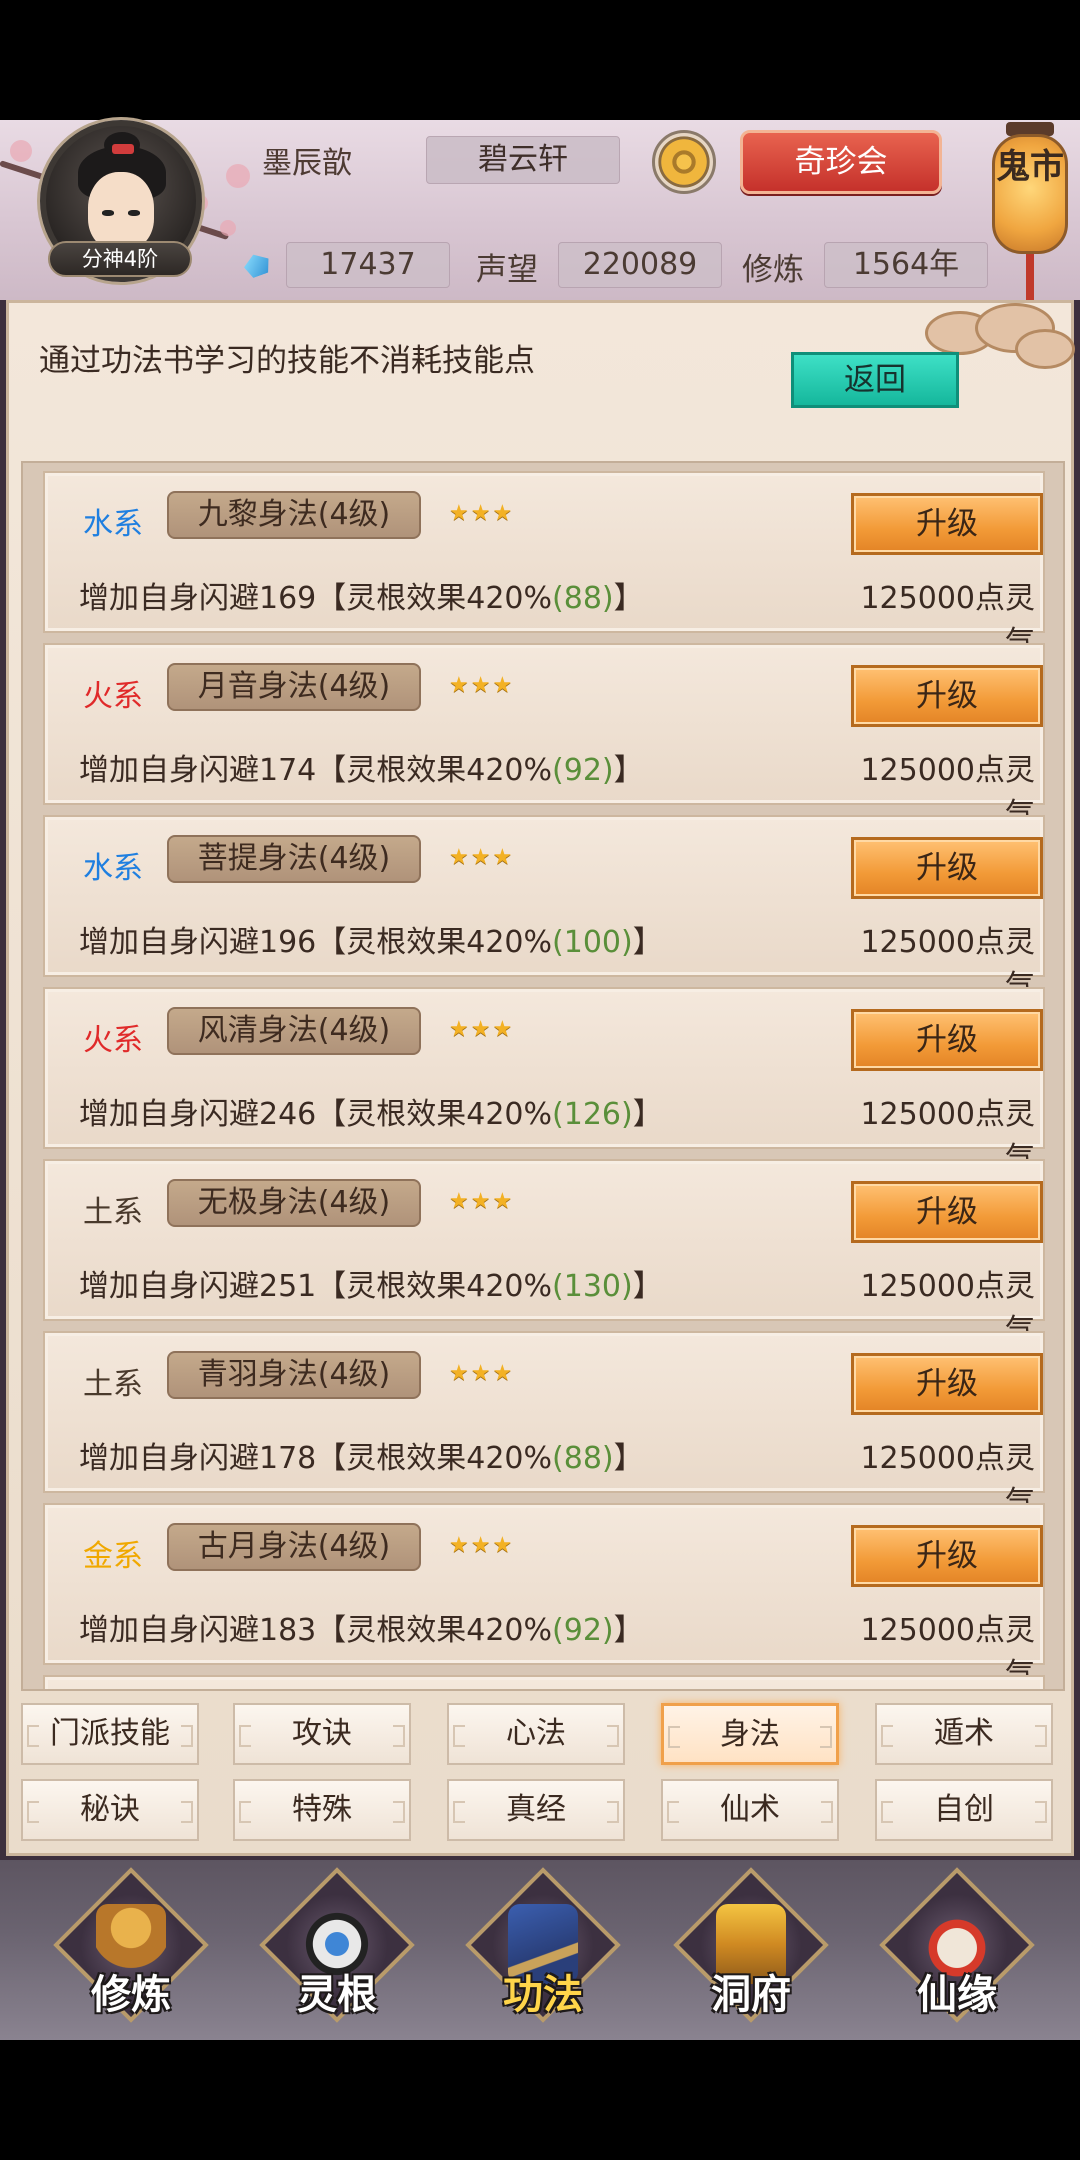 The image size is (1080, 2160). What do you see at coordinates (592, 1286) in the screenshot?
I see `effect-bonus: (130)` at bounding box center [592, 1286].